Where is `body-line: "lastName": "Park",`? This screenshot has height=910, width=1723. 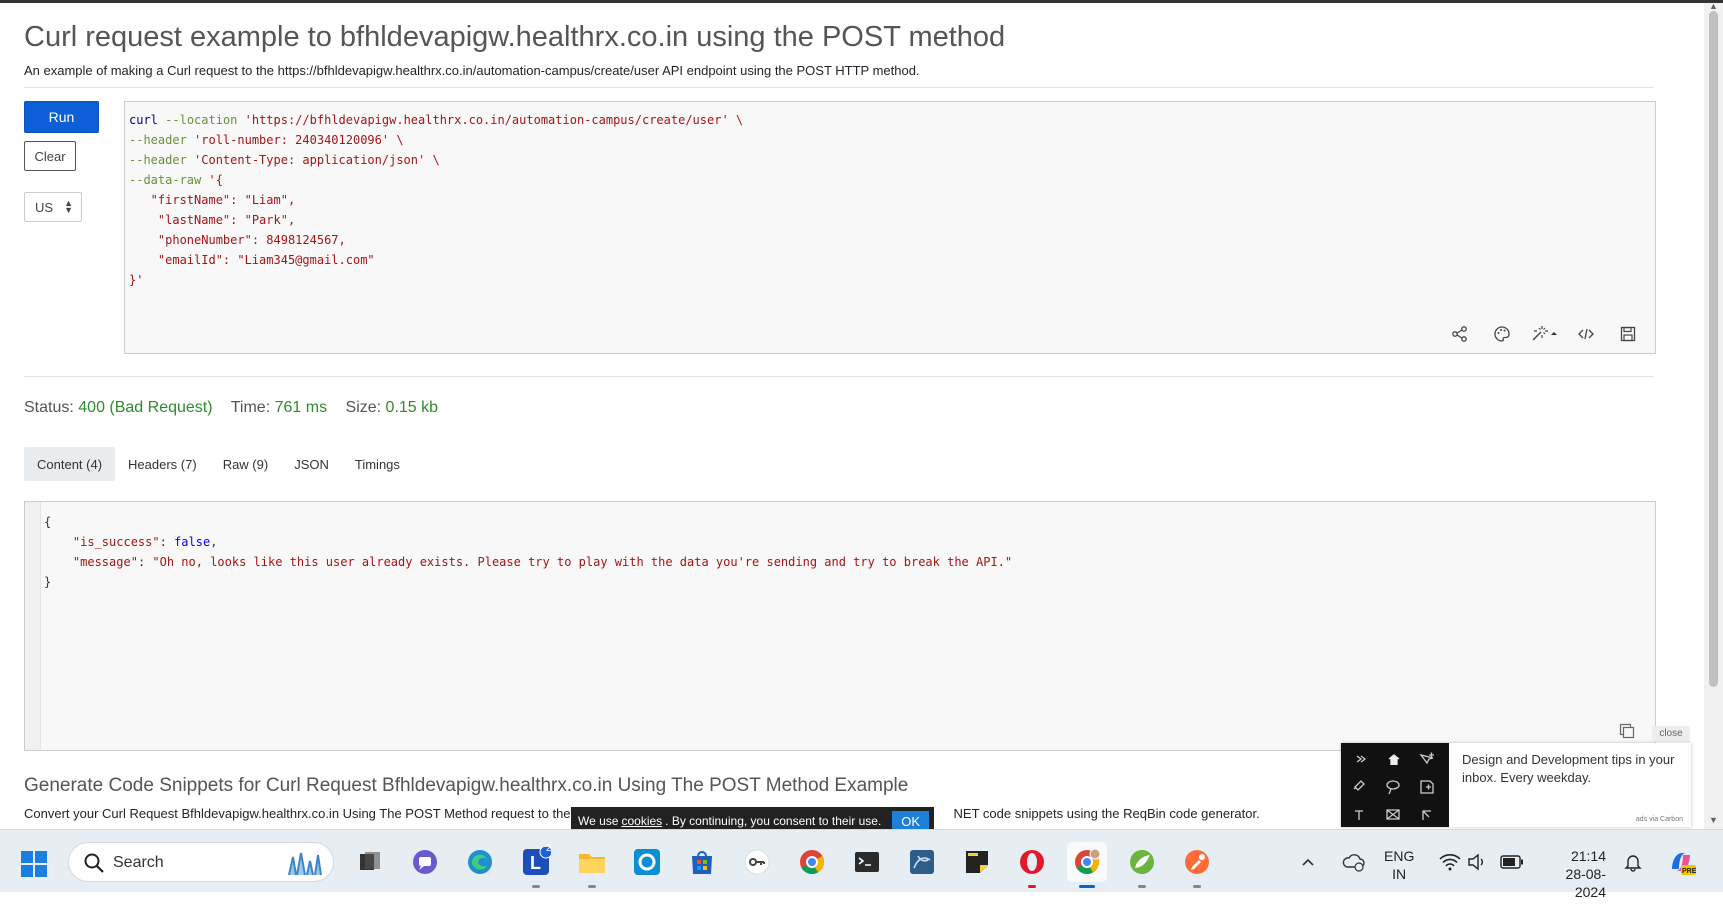
body-line: "lastName": "Park", is located at coordinates (212, 220).